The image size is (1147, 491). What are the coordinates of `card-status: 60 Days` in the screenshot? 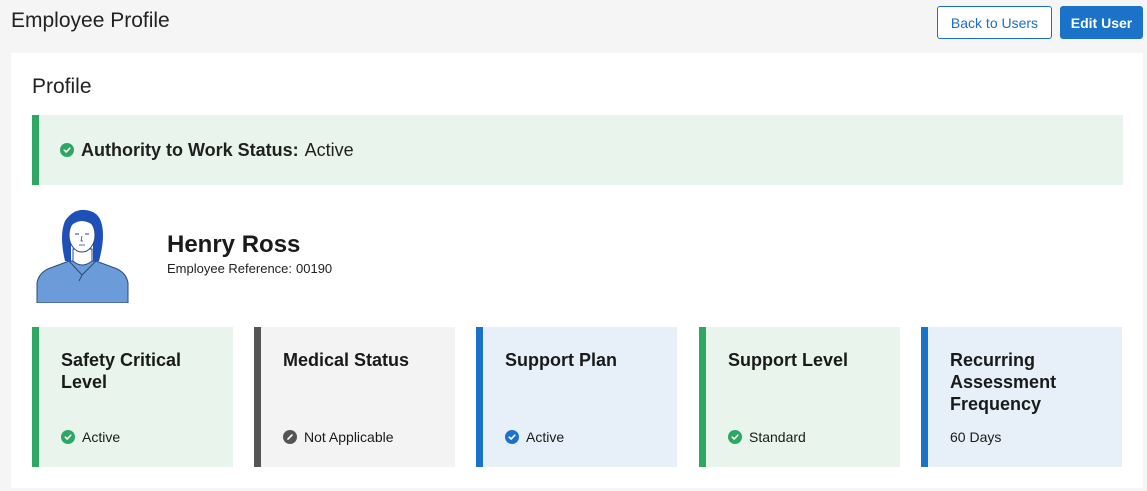 It's located at (975, 437).